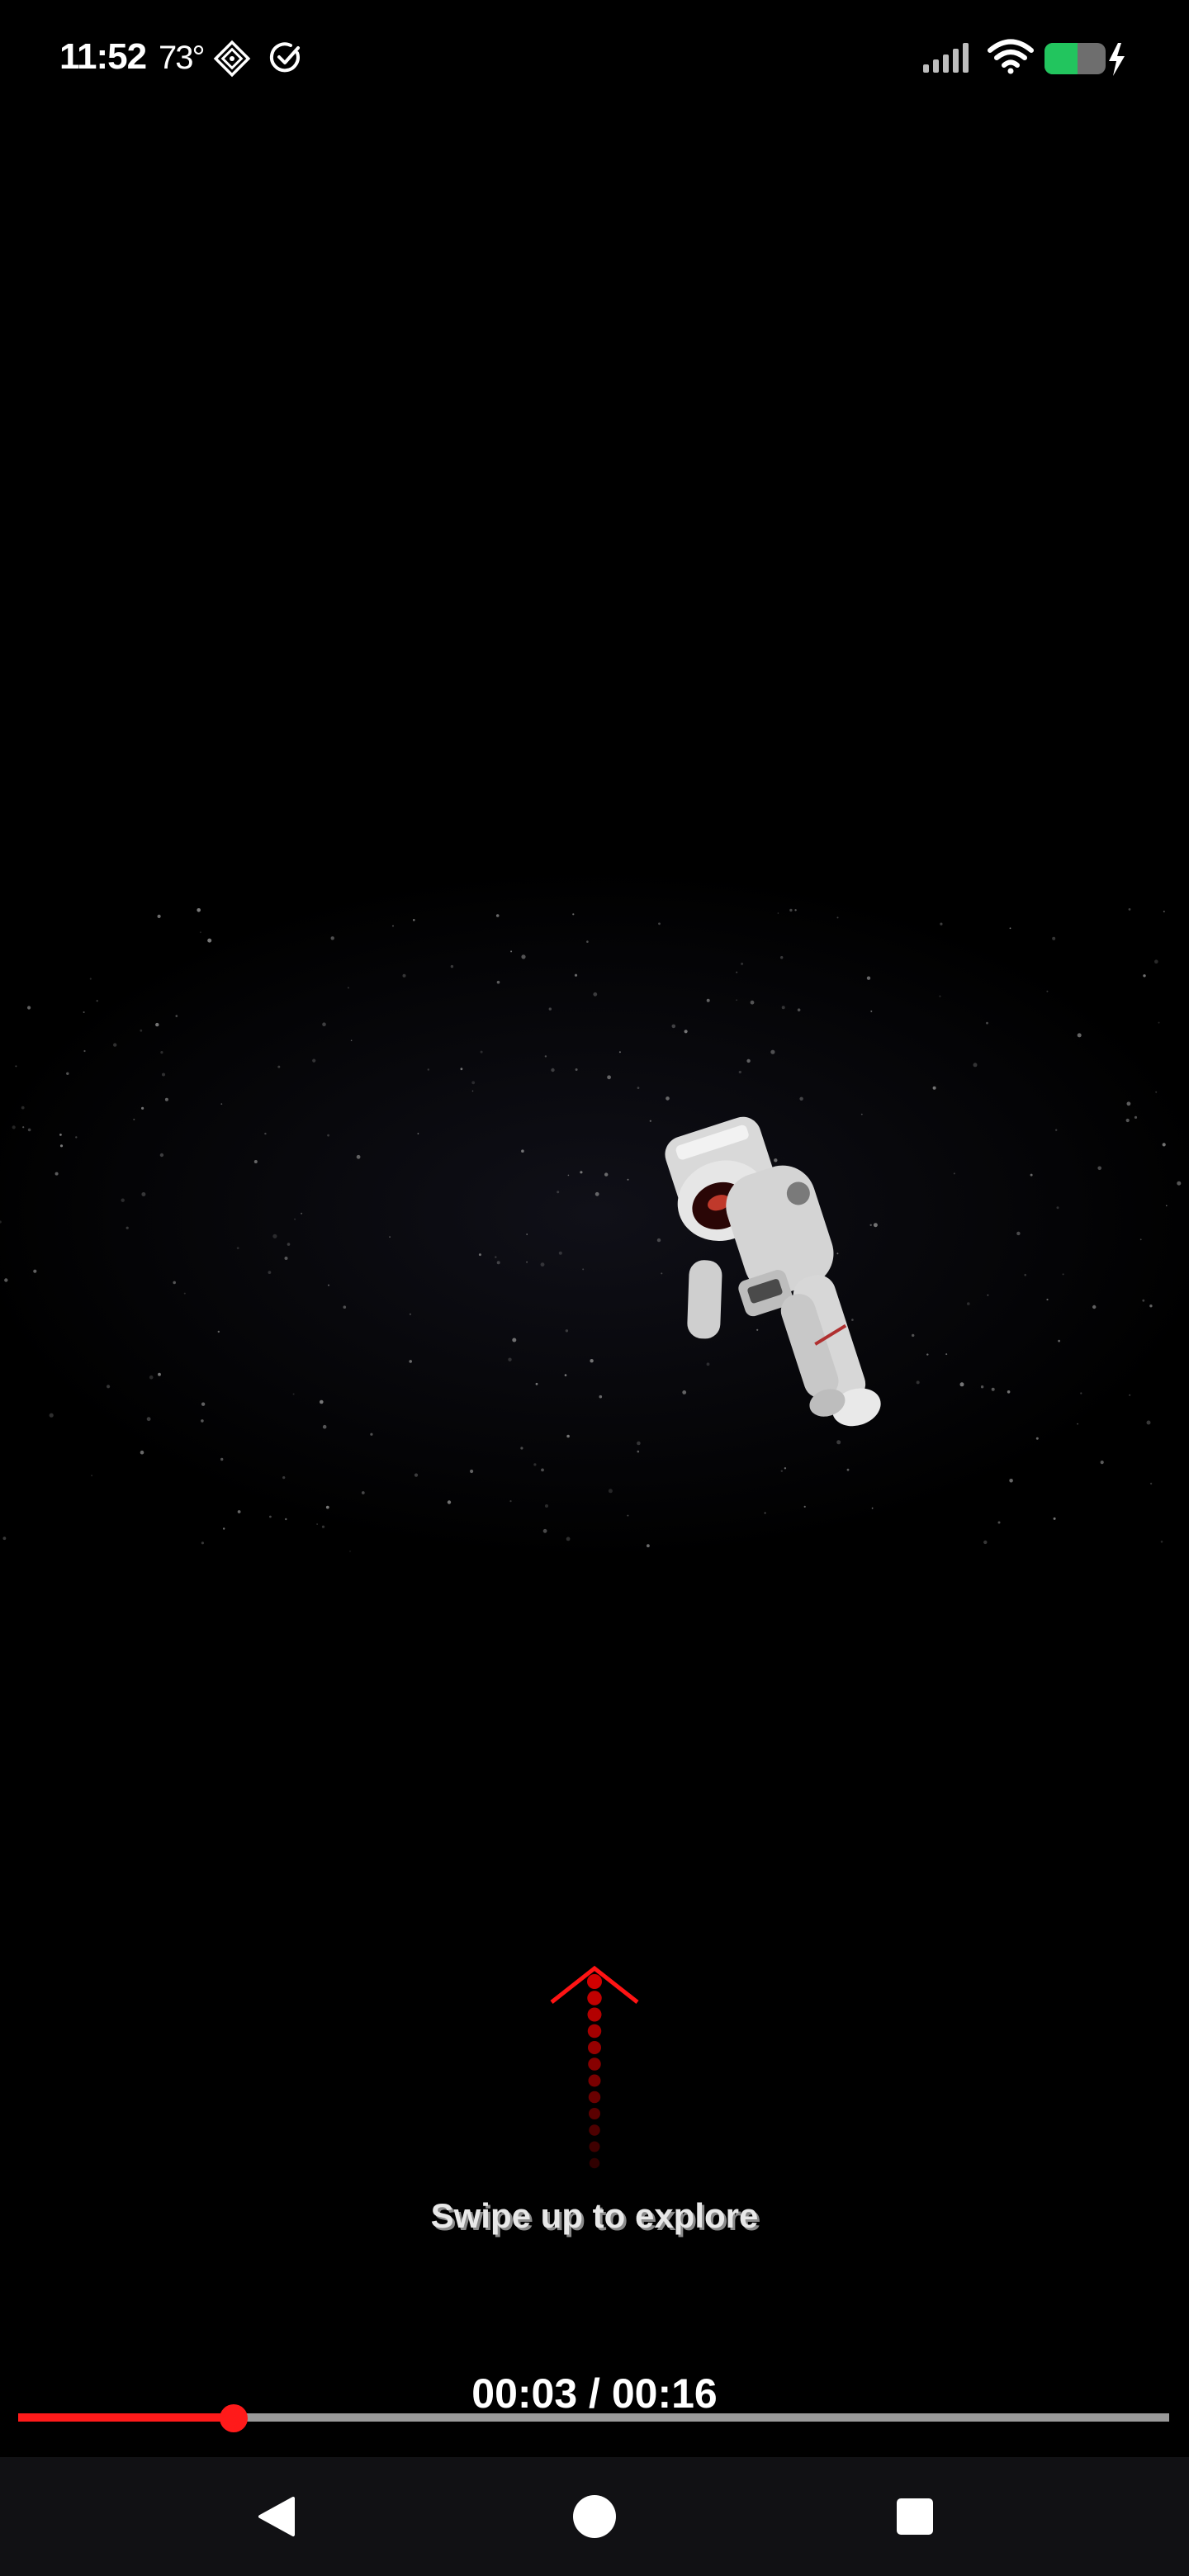 This screenshot has width=1189, height=2576. I want to click on check-circle-icon, so click(286, 60).